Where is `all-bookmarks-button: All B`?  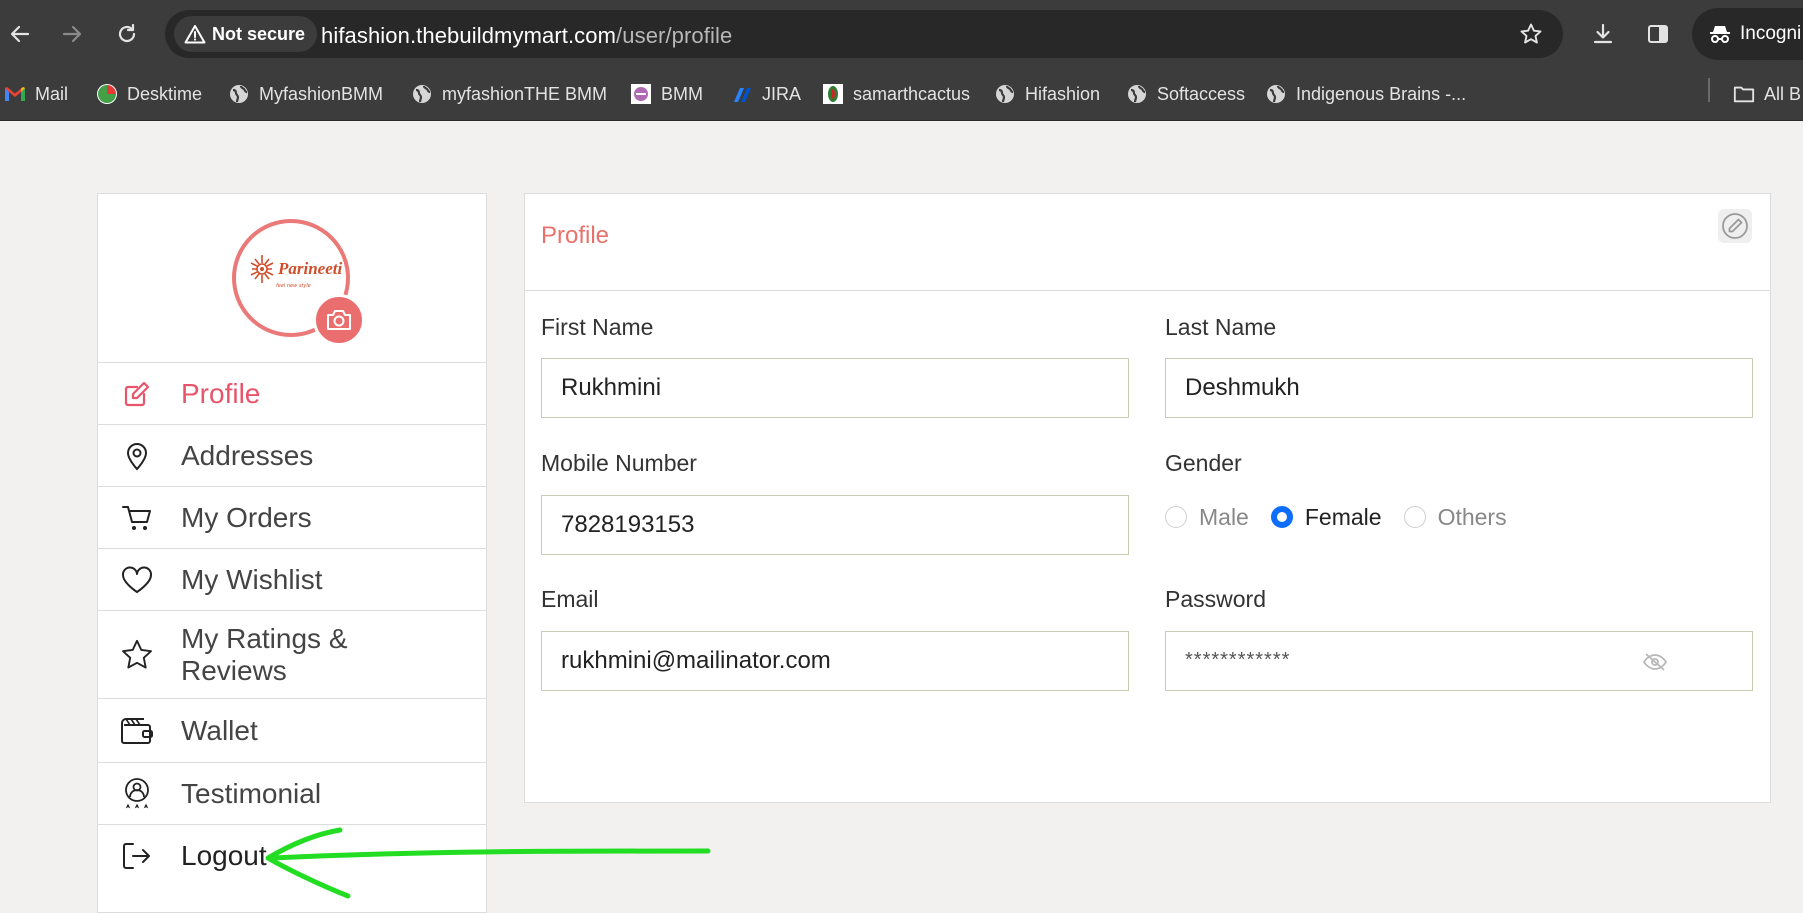
all-bookmarks-button: All B is located at coordinates (1767, 94).